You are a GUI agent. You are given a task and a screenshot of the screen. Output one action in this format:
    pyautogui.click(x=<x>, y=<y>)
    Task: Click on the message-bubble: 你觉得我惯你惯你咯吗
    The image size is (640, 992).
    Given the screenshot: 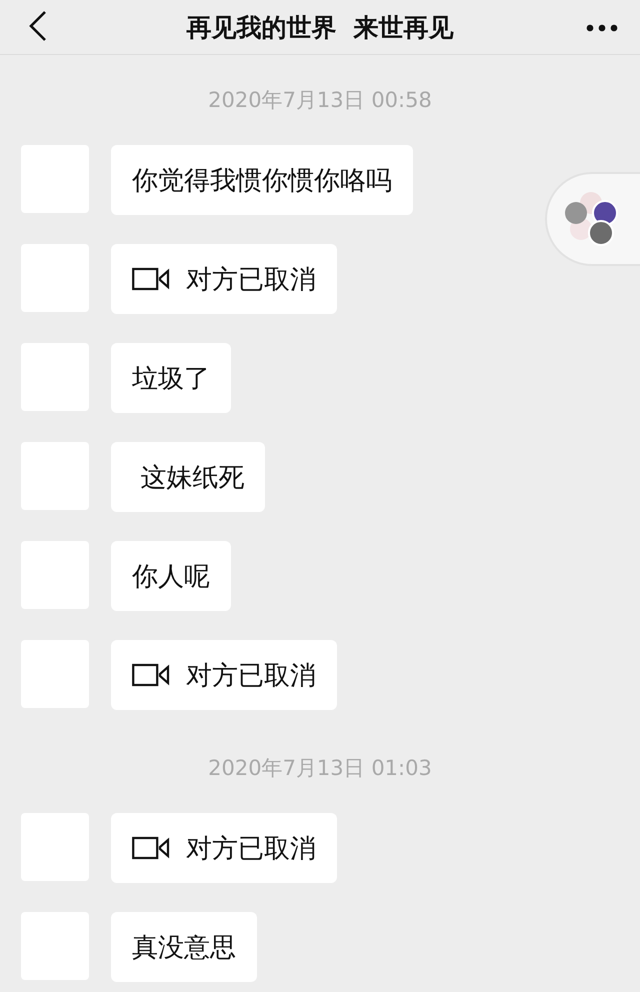 What is the action you would take?
    pyautogui.click(x=262, y=180)
    